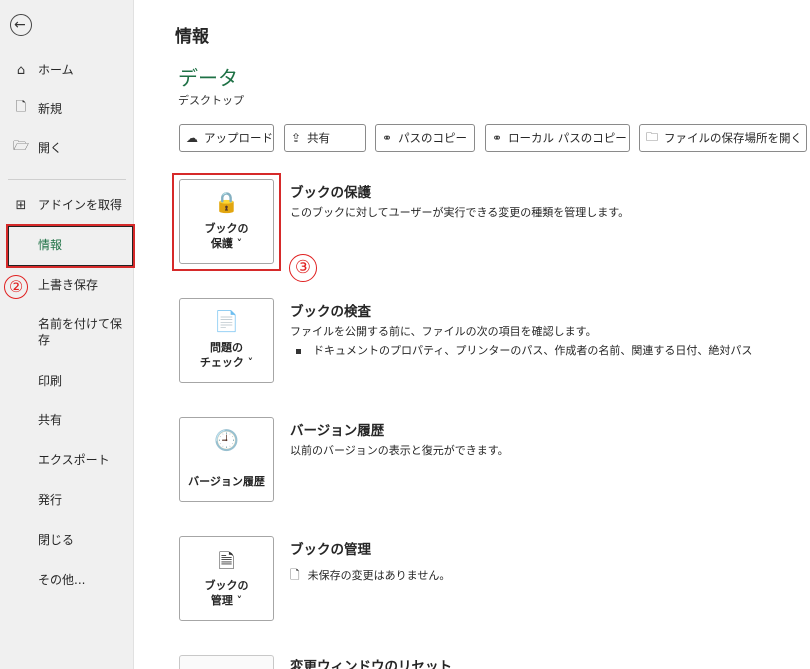 The height and width of the screenshot is (669, 810). What do you see at coordinates (80, 205) in the screenshot?
I see `sidebar-item-label: アドインを取得` at bounding box center [80, 205].